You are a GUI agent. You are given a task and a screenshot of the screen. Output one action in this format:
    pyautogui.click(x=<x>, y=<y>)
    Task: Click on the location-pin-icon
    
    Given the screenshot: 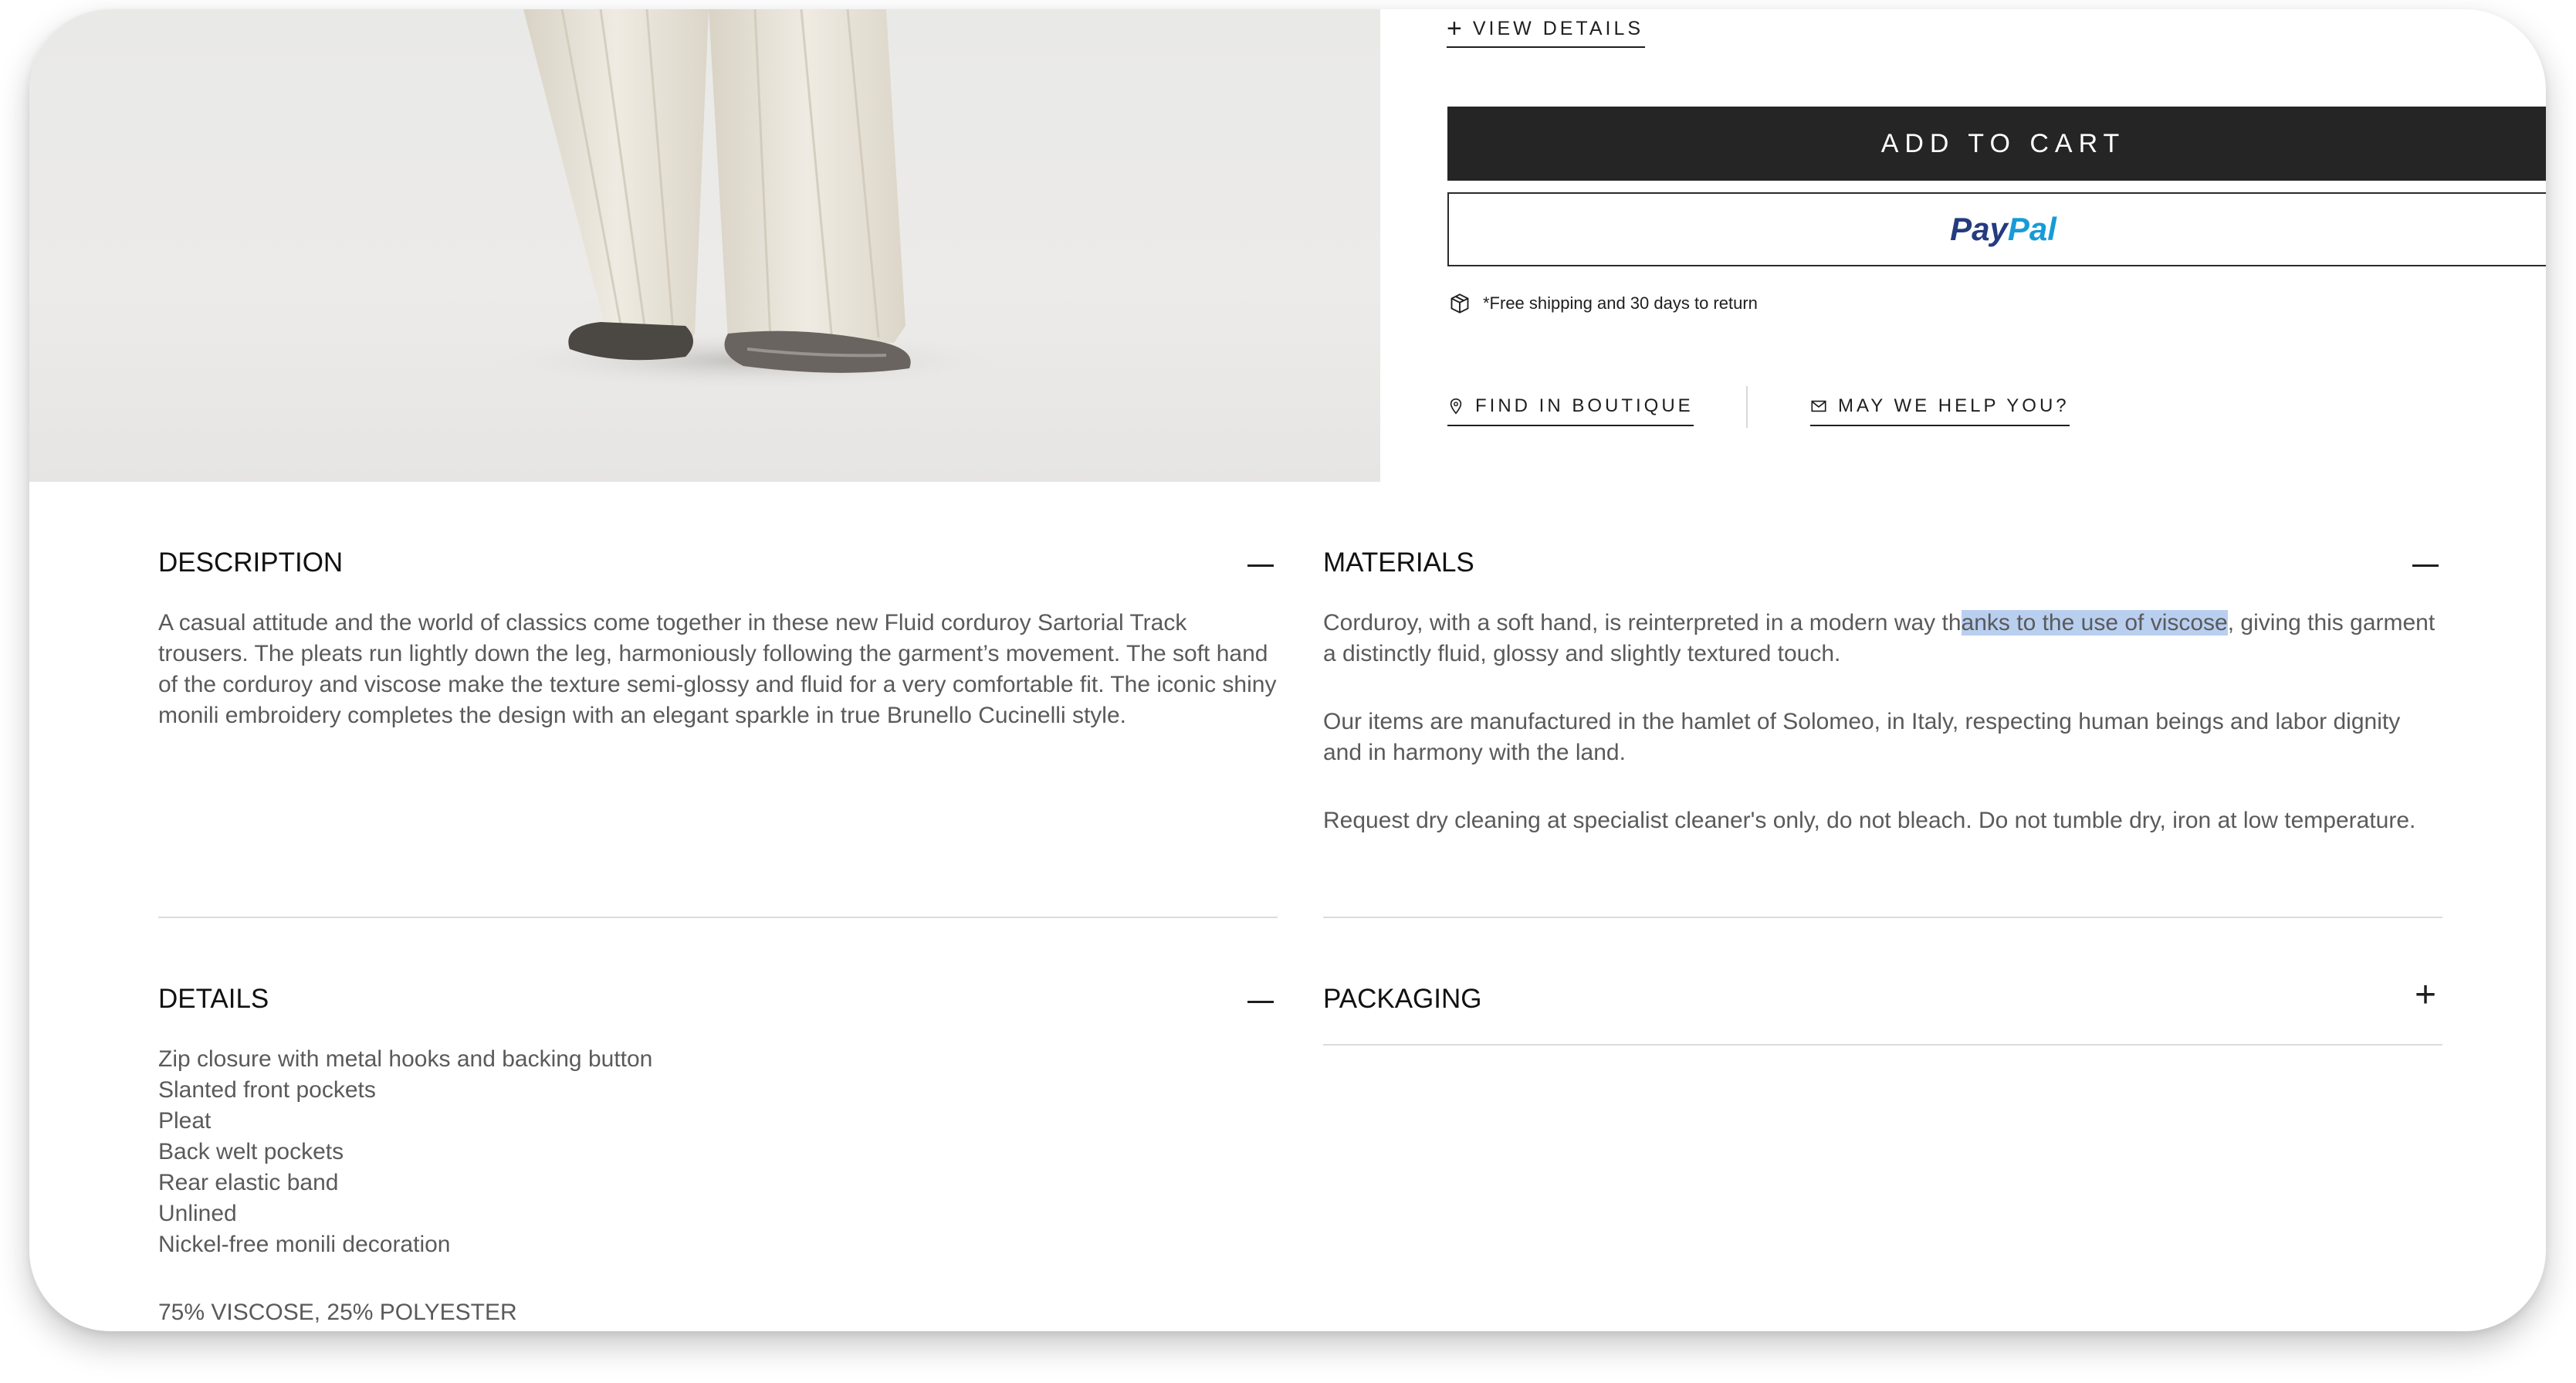 What is the action you would take?
    pyautogui.click(x=1456, y=406)
    